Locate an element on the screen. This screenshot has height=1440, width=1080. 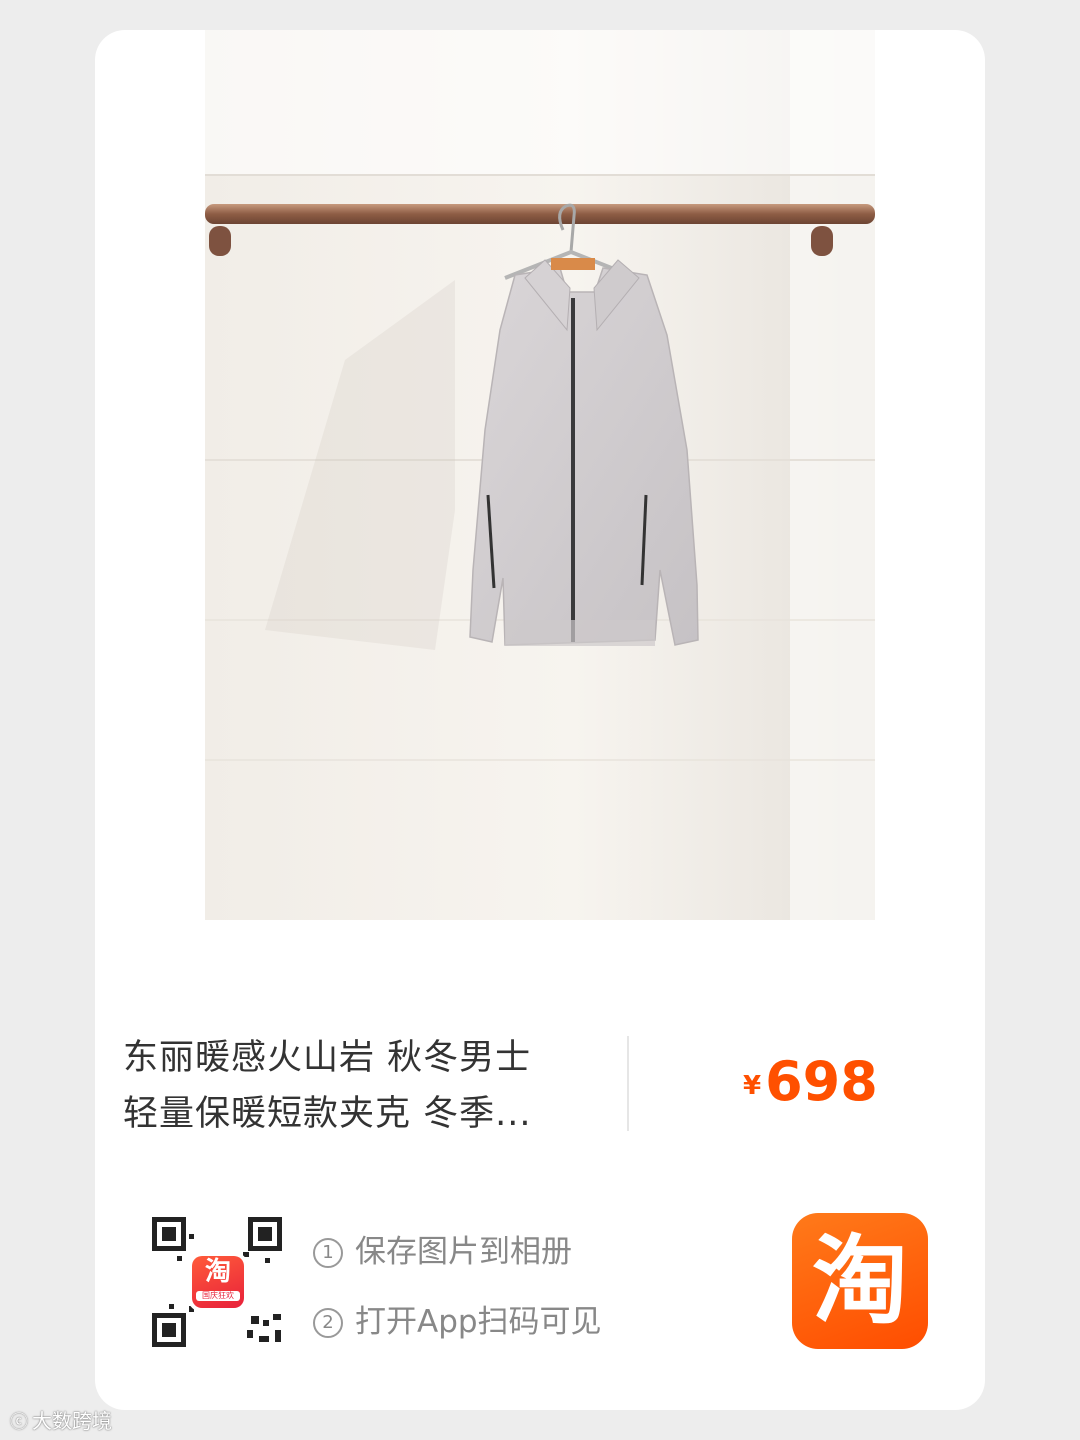
title-price-divider is located at coordinates (628, 1083).